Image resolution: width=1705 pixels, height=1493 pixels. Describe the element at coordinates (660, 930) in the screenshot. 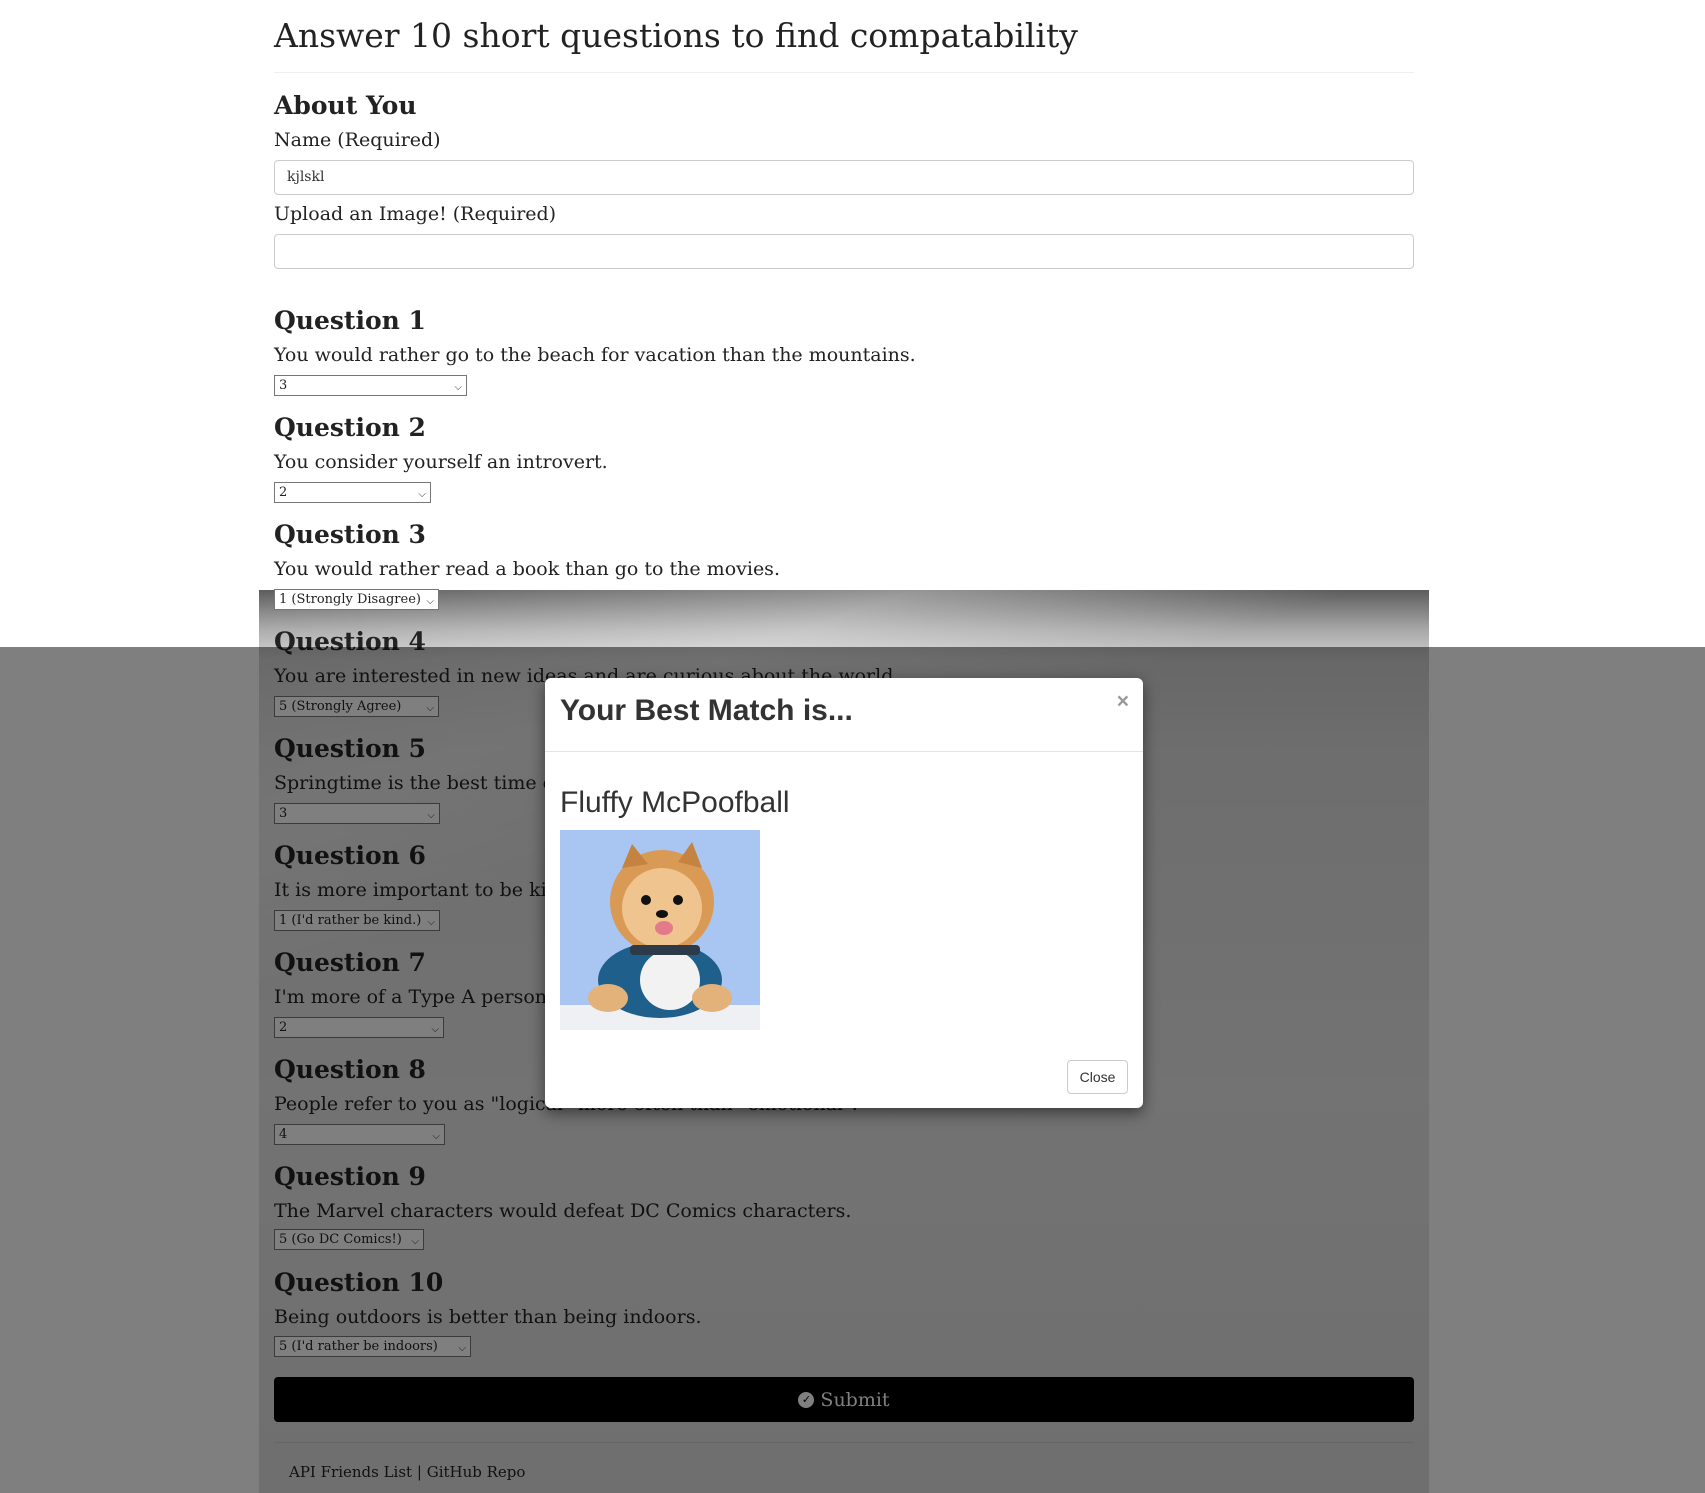

I see `match-photo` at that location.